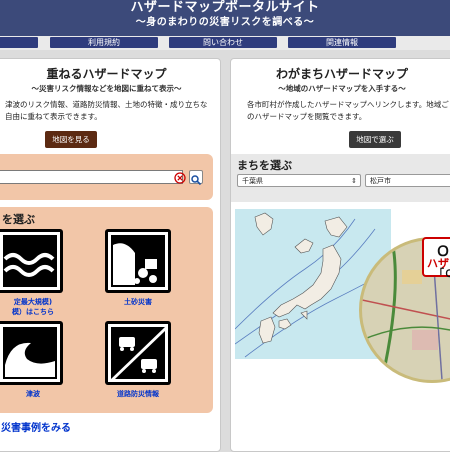 This screenshot has width=450, height=452. I want to click on site-header: ハザードマップポータルサイト 〜身のまわりの災害リスクを調べる〜, so click(225, 18).